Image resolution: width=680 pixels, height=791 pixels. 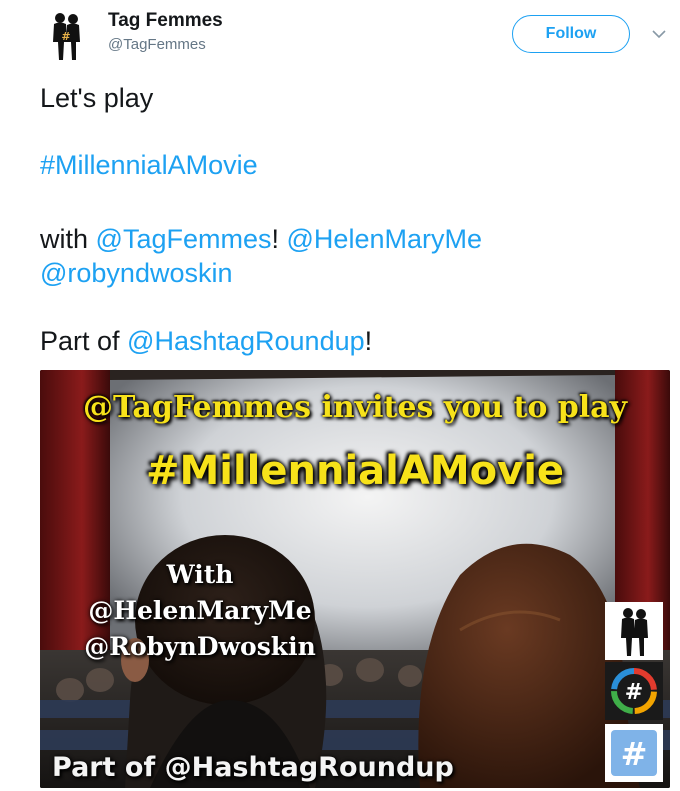 I want to click on mention-tagfemmes-link: @TagFemmes, so click(x=184, y=239).